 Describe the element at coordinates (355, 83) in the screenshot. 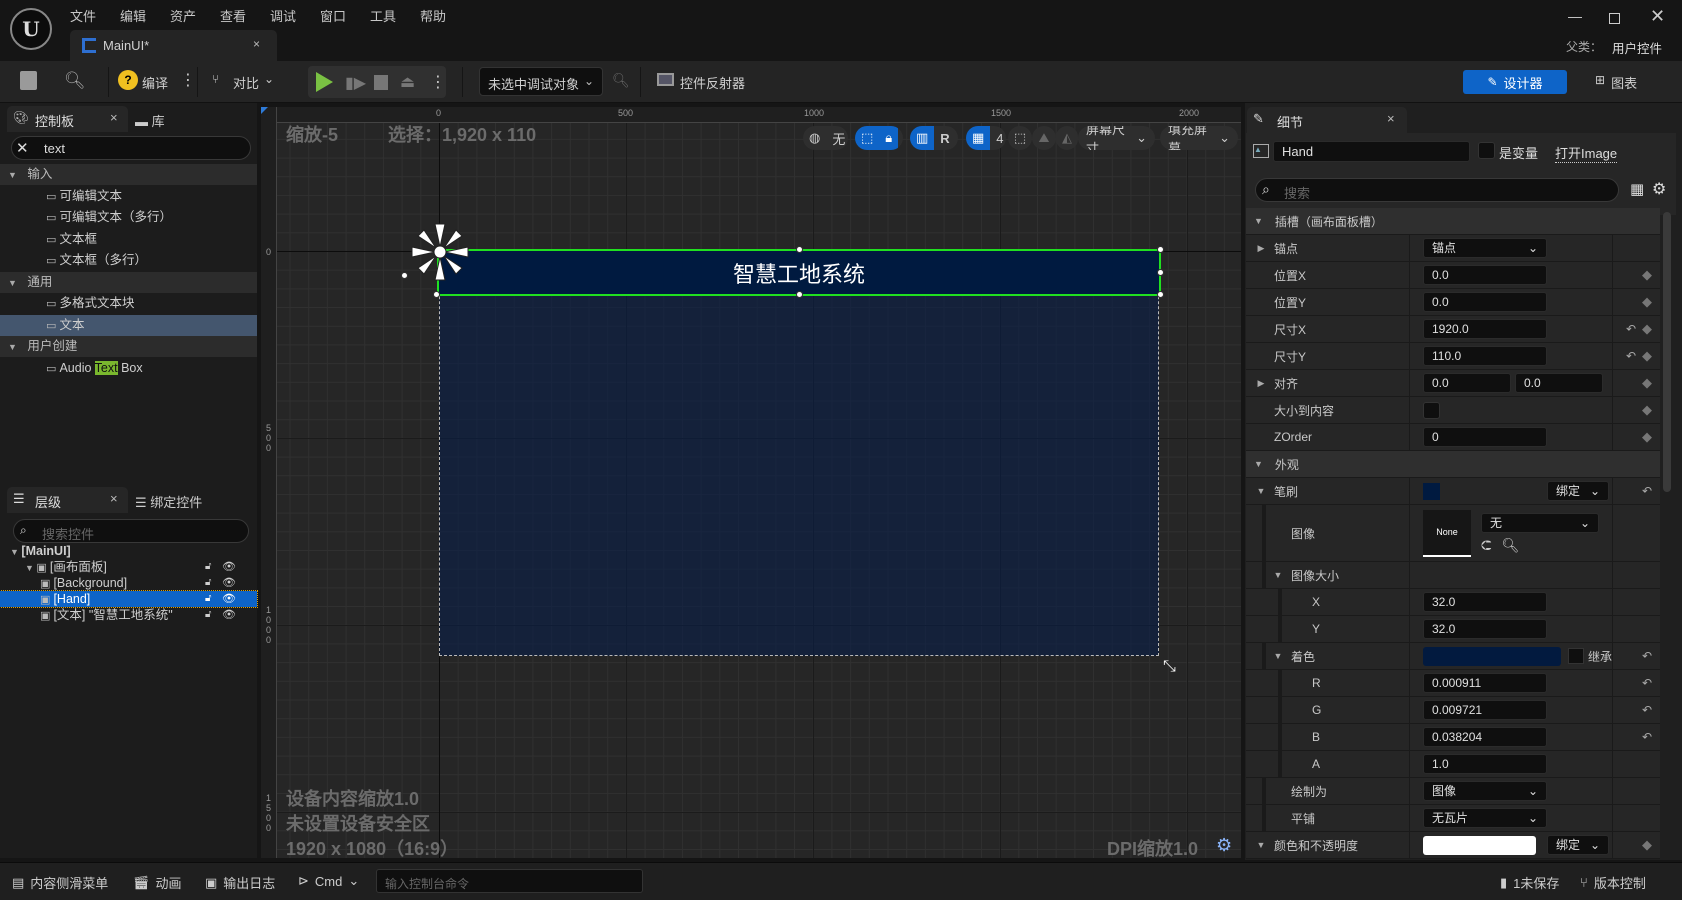

I see `step-icon: ▮▶` at that location.